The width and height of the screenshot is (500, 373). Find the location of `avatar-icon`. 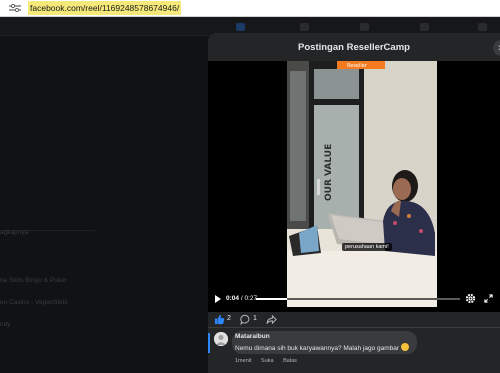

avatar-icon is located at coordinates (221, 339).